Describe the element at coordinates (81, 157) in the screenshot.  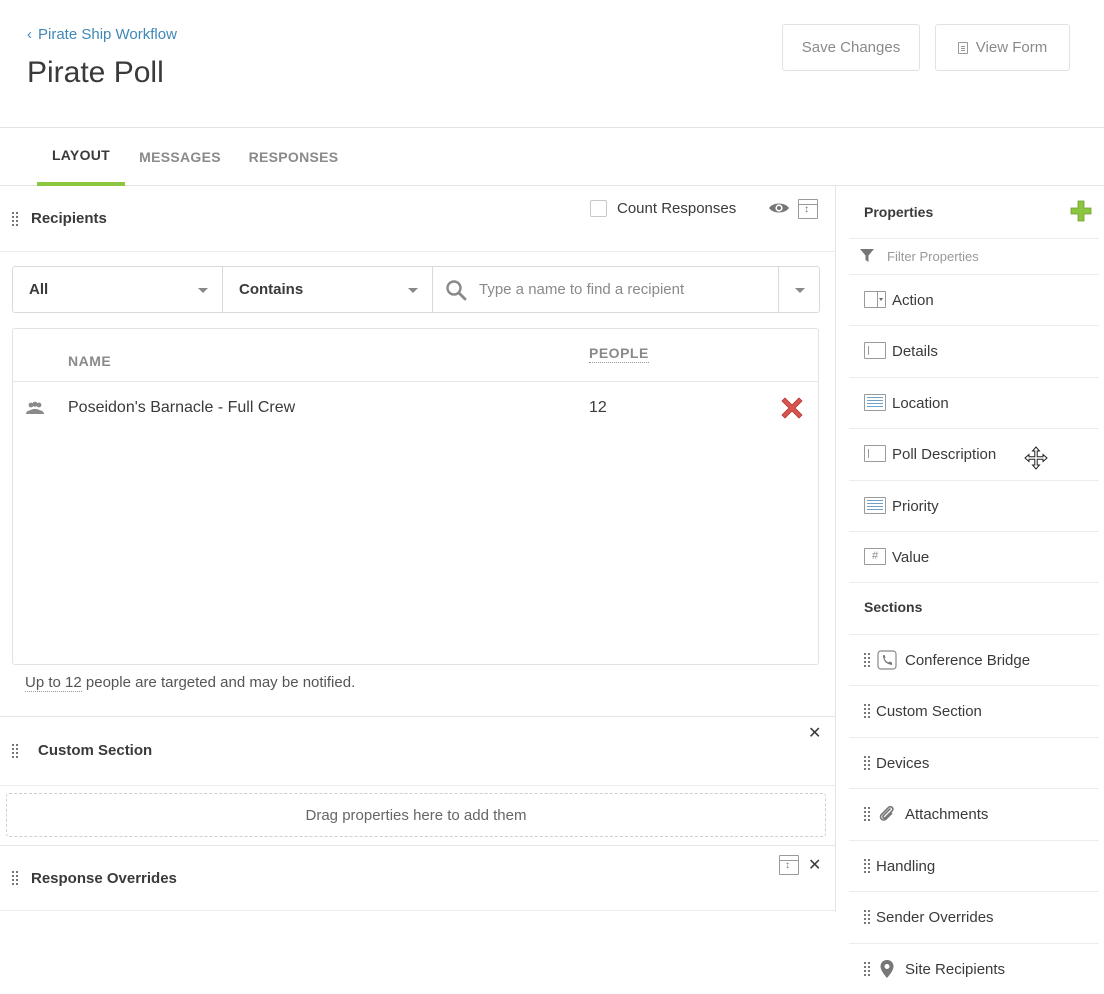
I see `tab-layout: LAYOUT` at that location.